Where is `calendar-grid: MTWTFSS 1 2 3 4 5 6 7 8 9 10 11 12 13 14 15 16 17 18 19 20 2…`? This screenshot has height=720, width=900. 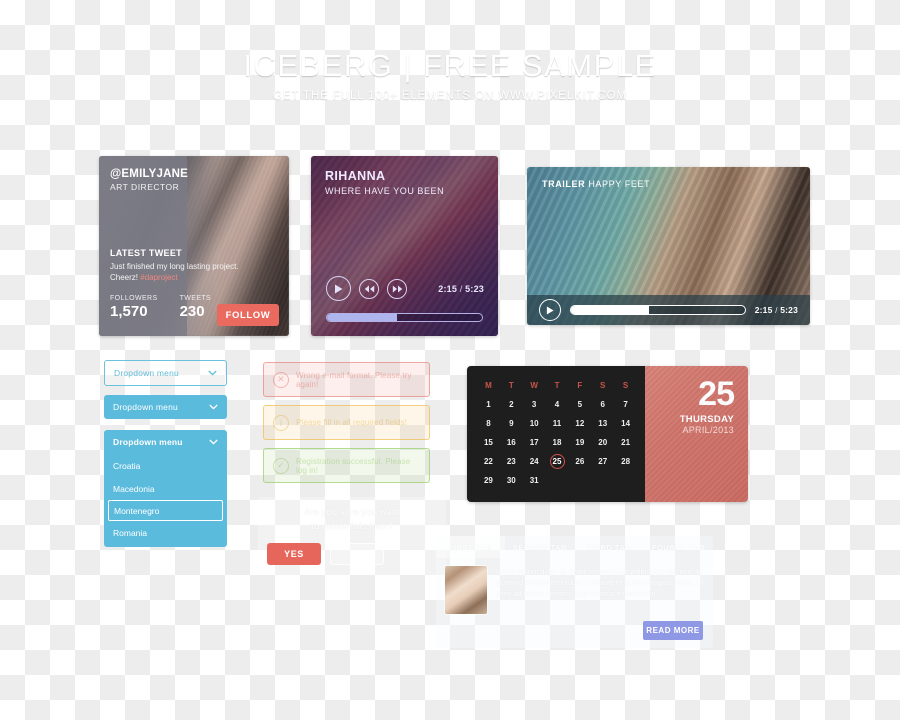 calendar-grid: MTWTFSS 1 2 3 4 5 6 7 8 9 10 11 12 13 14 15 16 17 18 19 20 2… is located at coordinates (556, 434).